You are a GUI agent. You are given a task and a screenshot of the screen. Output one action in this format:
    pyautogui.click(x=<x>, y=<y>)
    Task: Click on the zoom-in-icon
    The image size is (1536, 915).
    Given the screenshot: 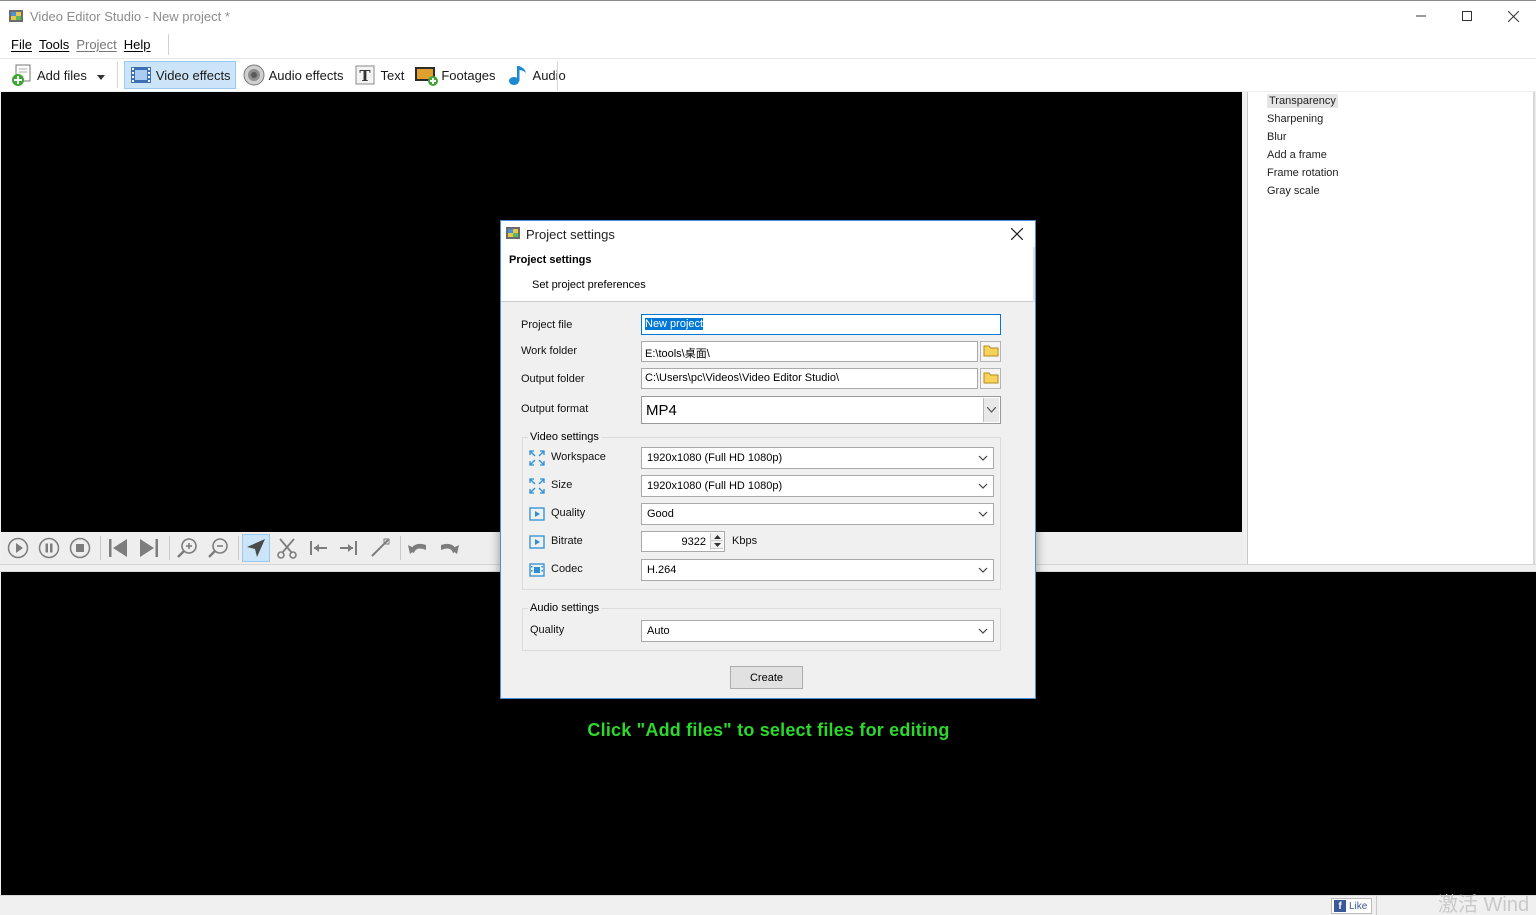 What is the action you would take?
    pyautogui.click(x=187, y=548)
    